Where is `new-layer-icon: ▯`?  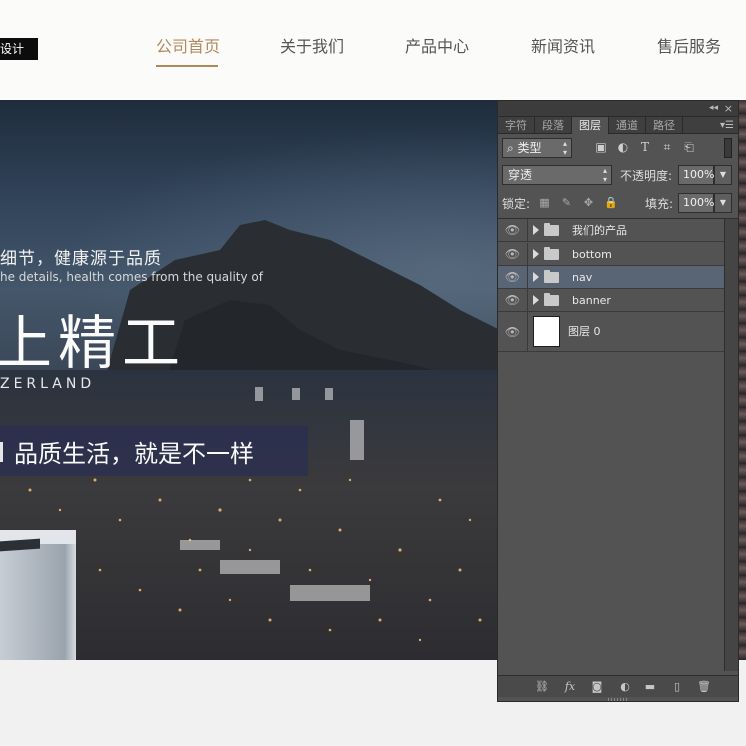 new-layer-icon: ▯ is located at coordinates (677, 687).